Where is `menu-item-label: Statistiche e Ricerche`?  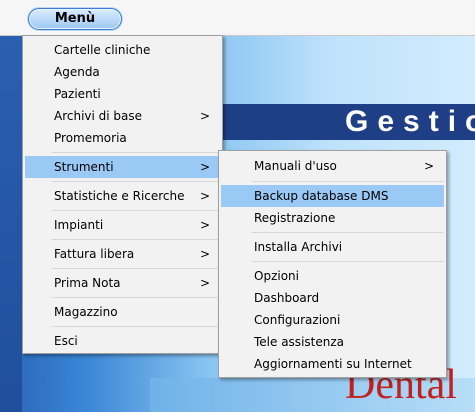 menu-item-label: Statistiche e Ricerche is located at coordinates (119, 196).